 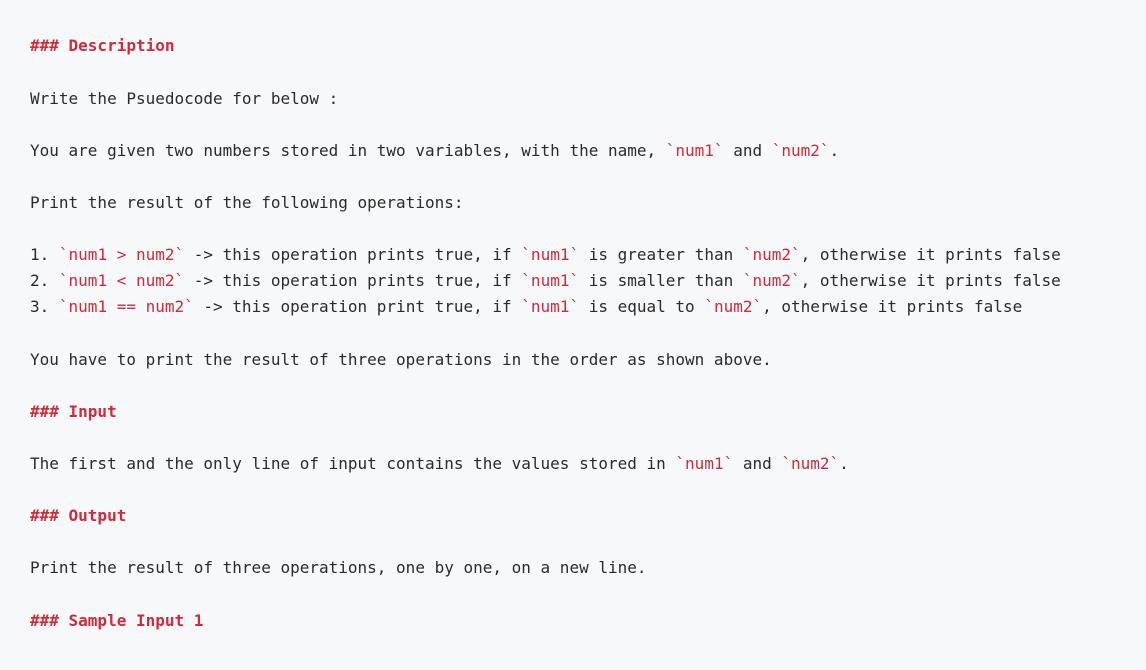 What do you see at coordinates (661, 280) in the screenshot?
I see `list-text: is smaller than` at bounding box center [661, 280].